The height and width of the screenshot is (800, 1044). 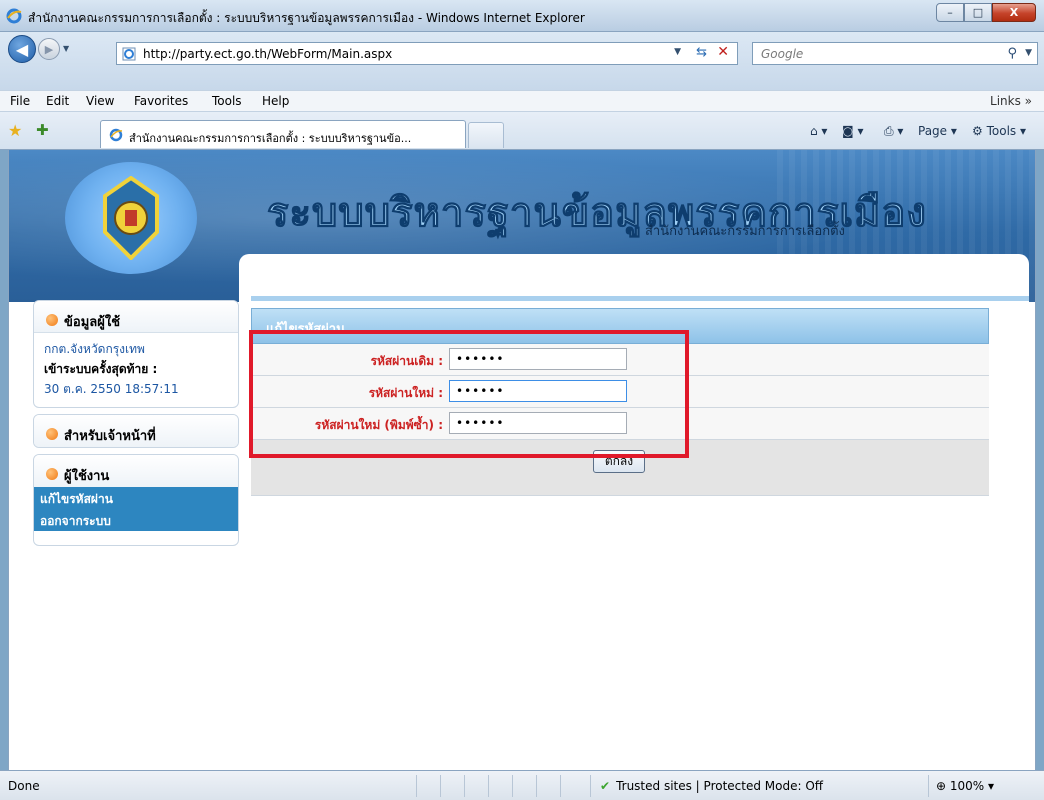 What do you see at coordinates (852, 131) in the screenshot?
I see `feeds-icon: ◙ ▾` at bounding box center [852, 131].